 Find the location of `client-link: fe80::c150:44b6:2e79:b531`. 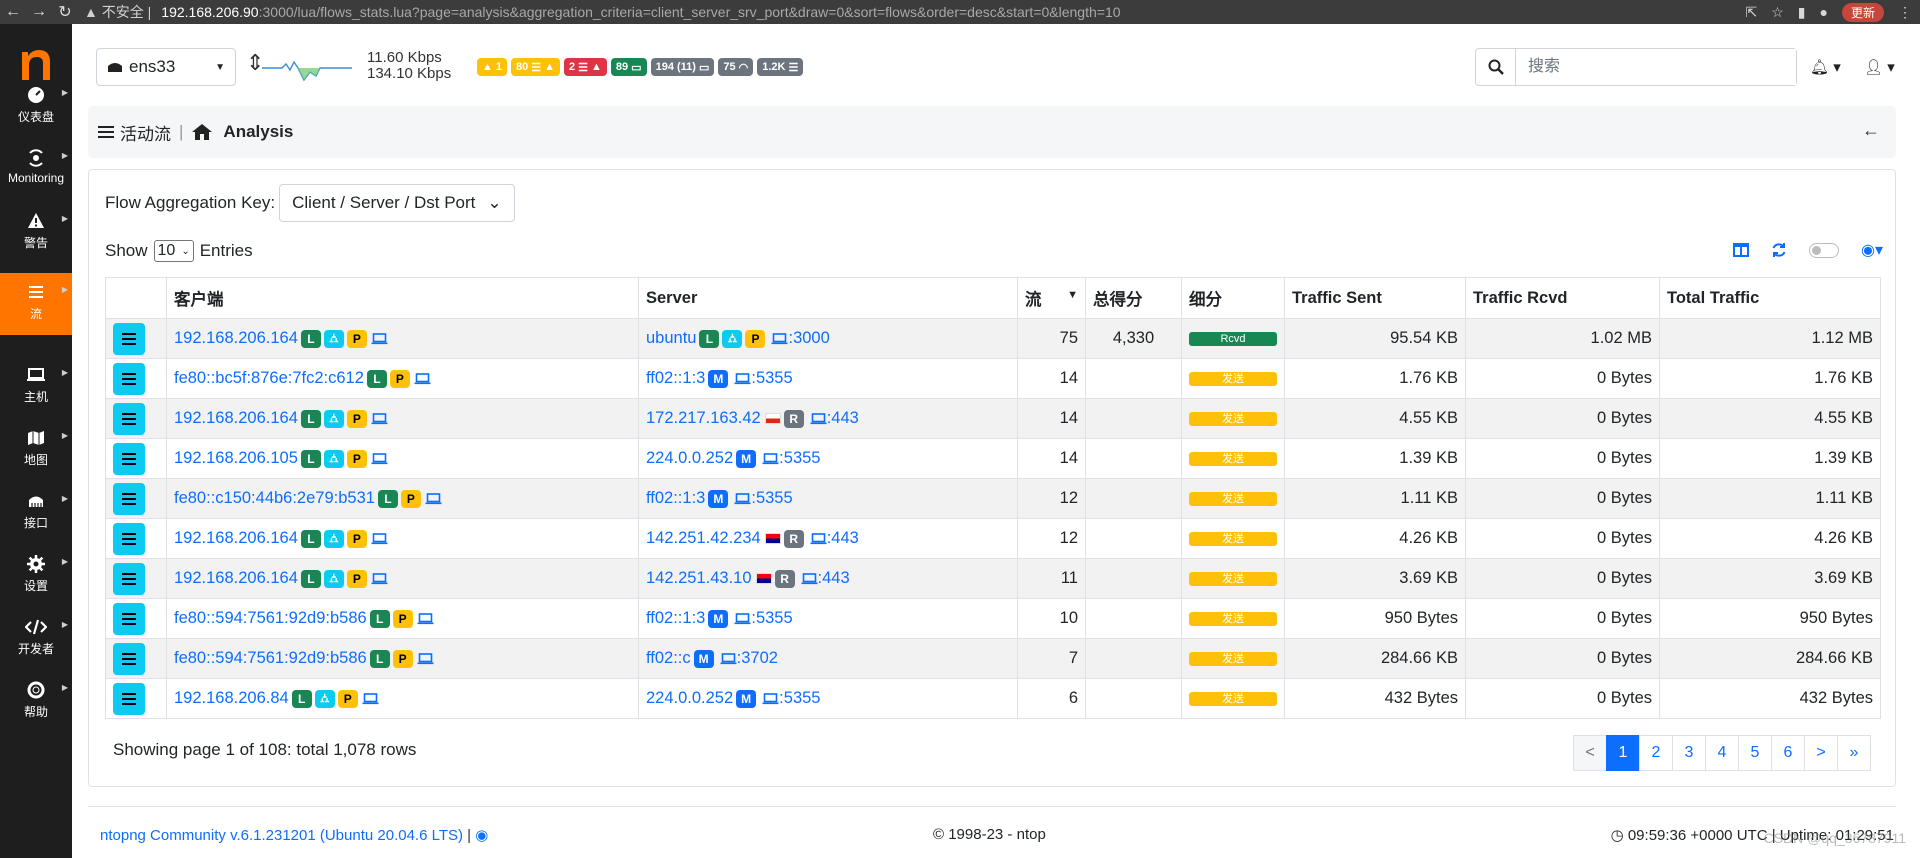

client-link: fe80::c150:44b6:2e79:b531 is located at coordinates (274, 498).